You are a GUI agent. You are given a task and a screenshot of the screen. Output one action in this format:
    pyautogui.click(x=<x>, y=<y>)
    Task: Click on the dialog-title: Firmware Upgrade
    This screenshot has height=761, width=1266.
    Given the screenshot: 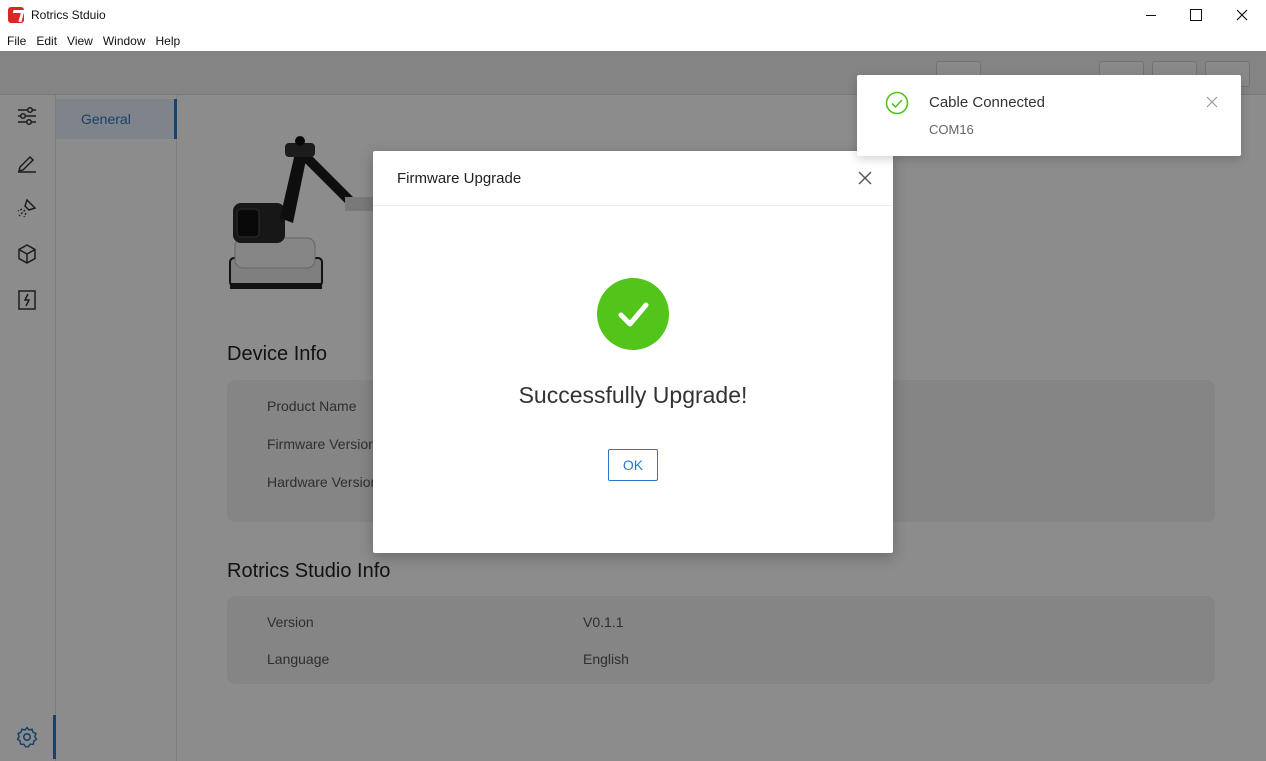 What is the action you would take?
    pyautogui.click(x=459, y=178)
    